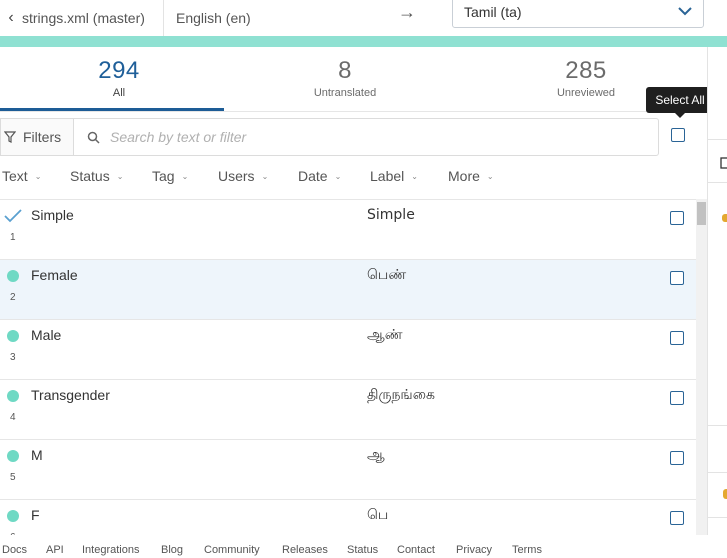 This screenshot has width=727, height=558. What do you see at coordinates (378, 515) in the screenshot?
I see `translation-text: பெ` at bounding box center [378, 515].